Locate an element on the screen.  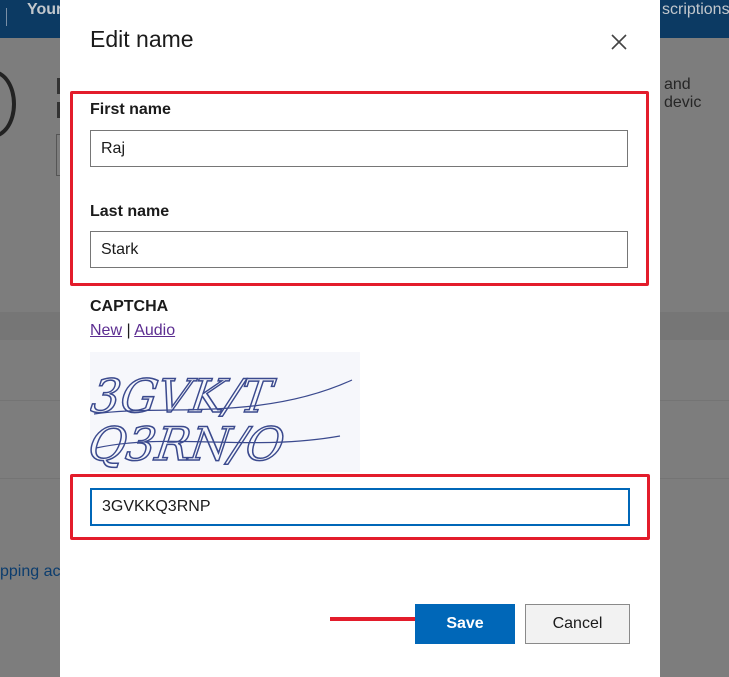
close-button is located at coordinates (619, 42).